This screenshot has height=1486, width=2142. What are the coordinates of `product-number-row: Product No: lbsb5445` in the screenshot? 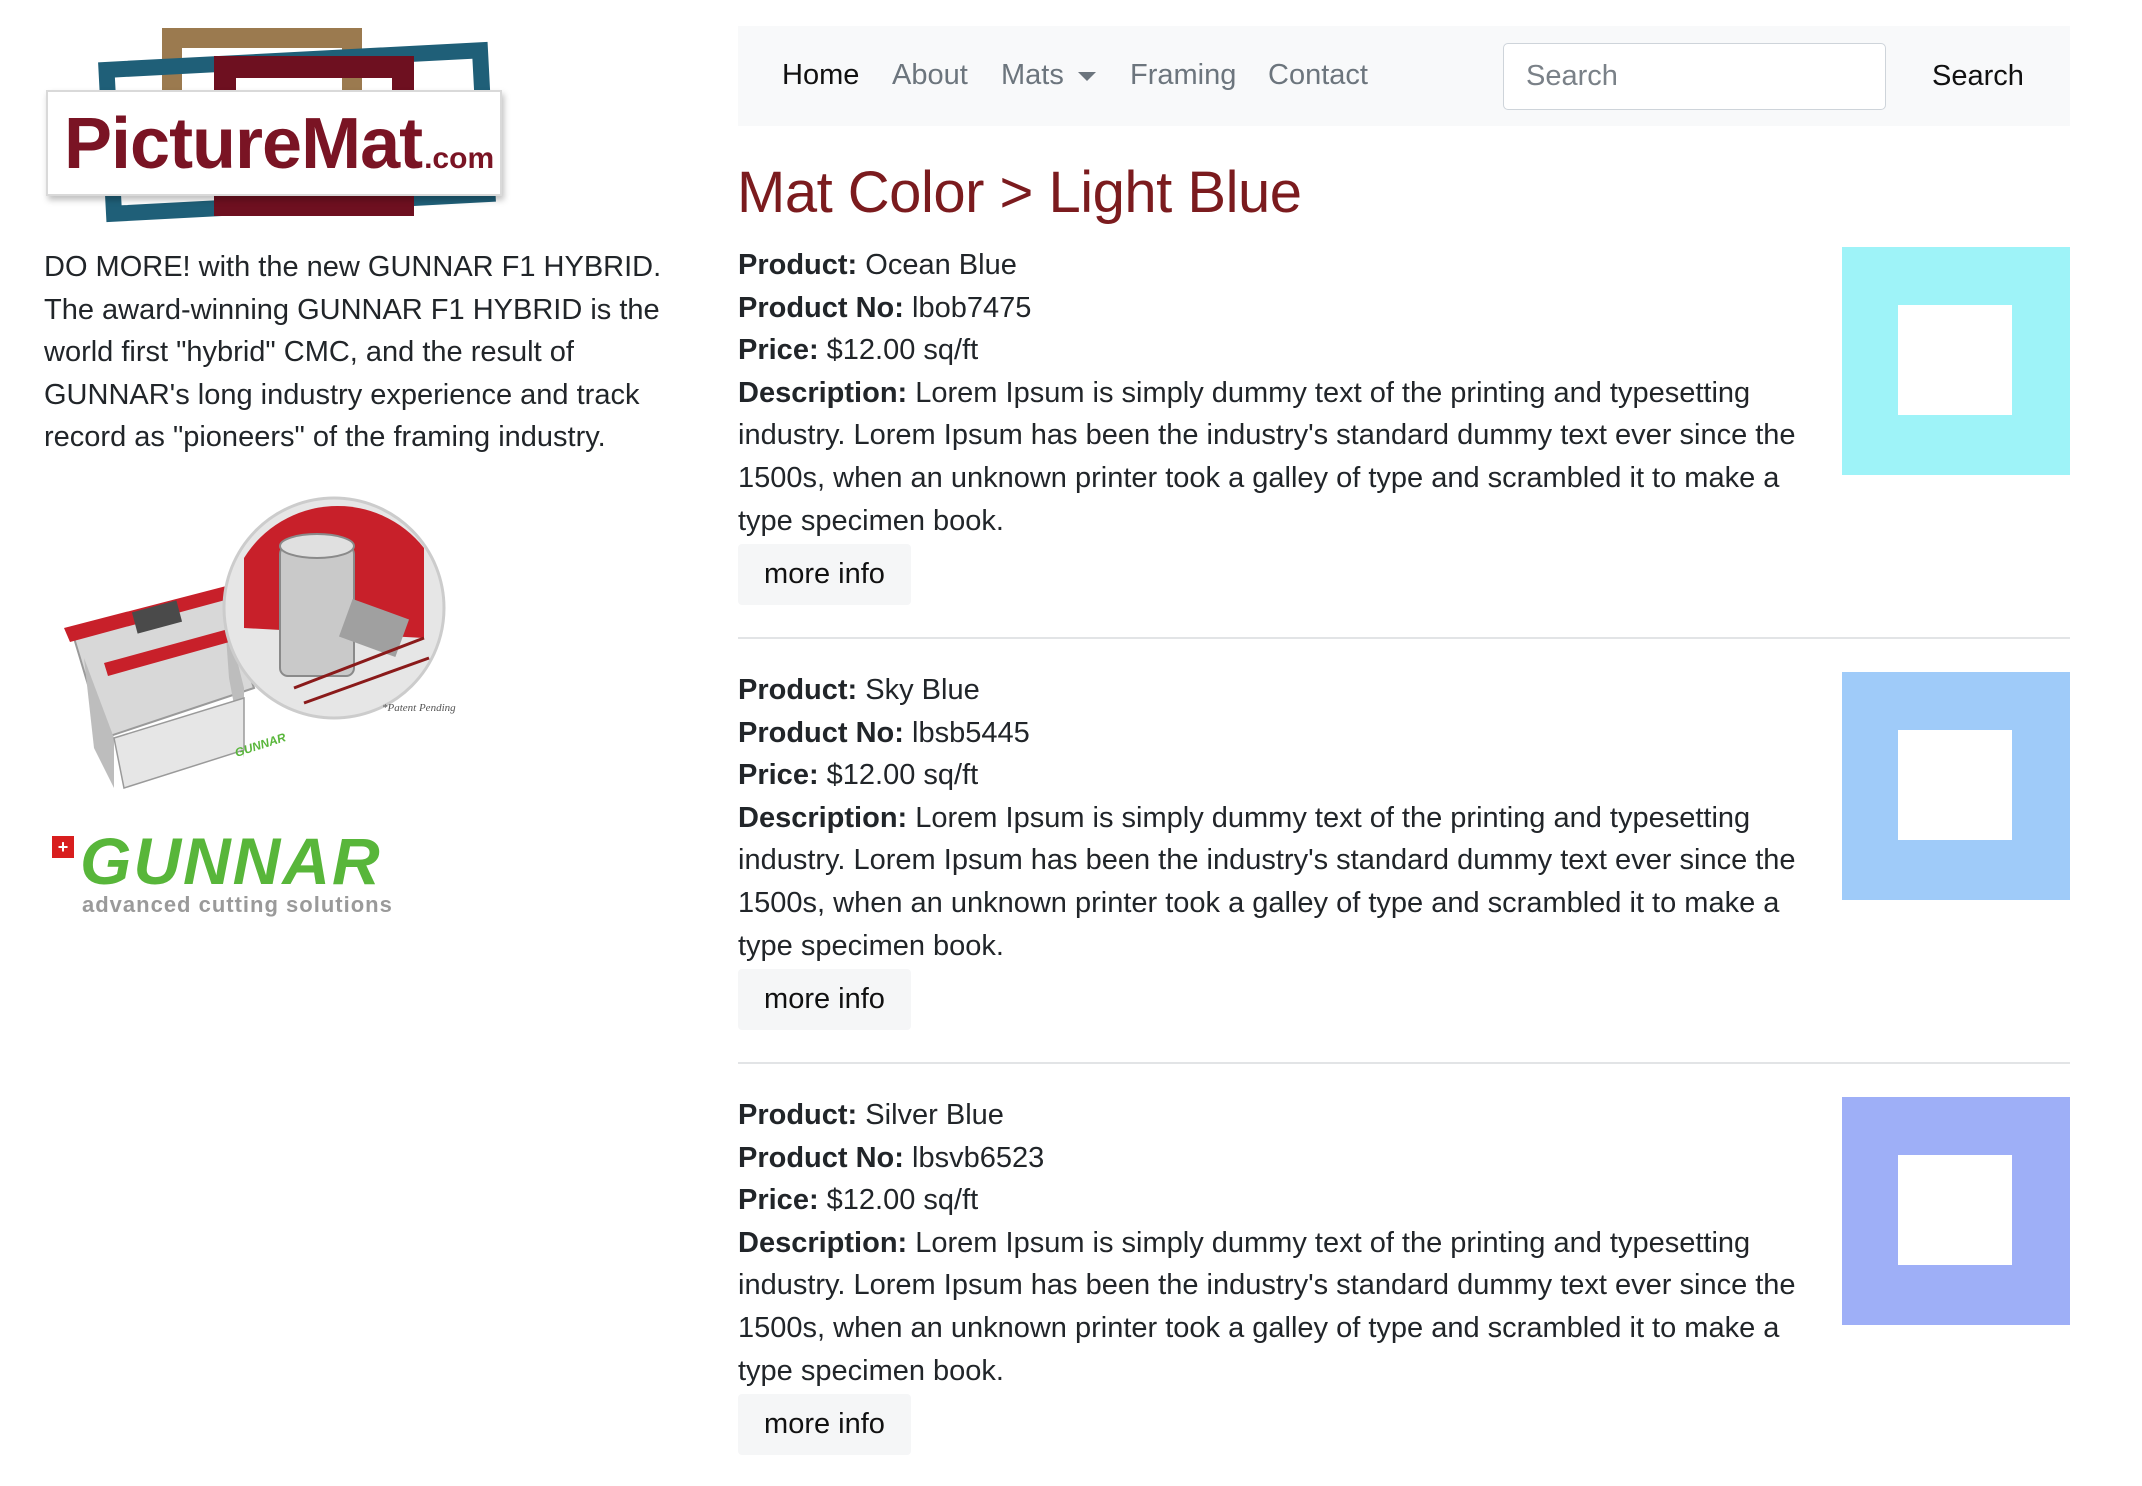 It's located at (1273, 733).